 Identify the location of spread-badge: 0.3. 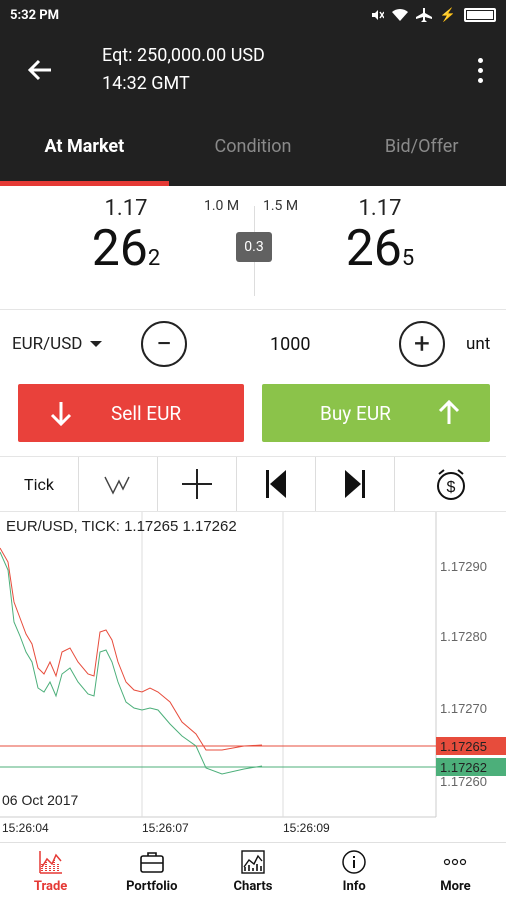
(254, 247).